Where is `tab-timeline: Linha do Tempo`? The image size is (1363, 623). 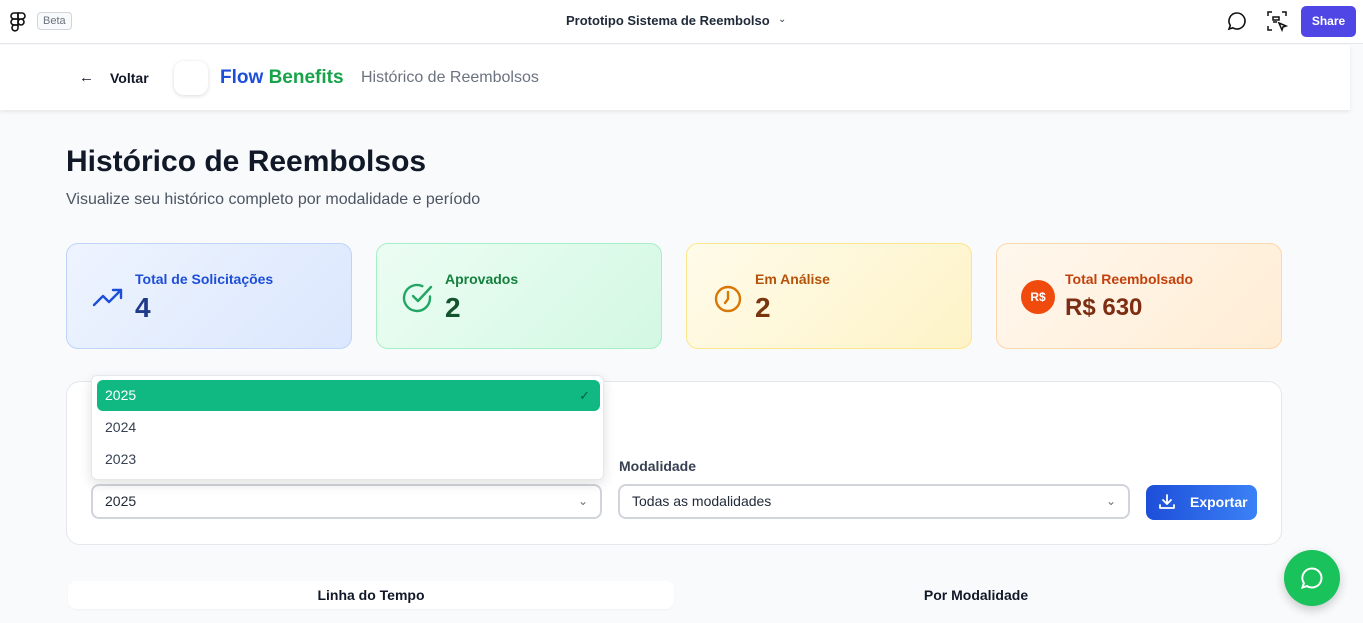
tab-timeline: Linha do Tempo is located at coordinates (371, 595).